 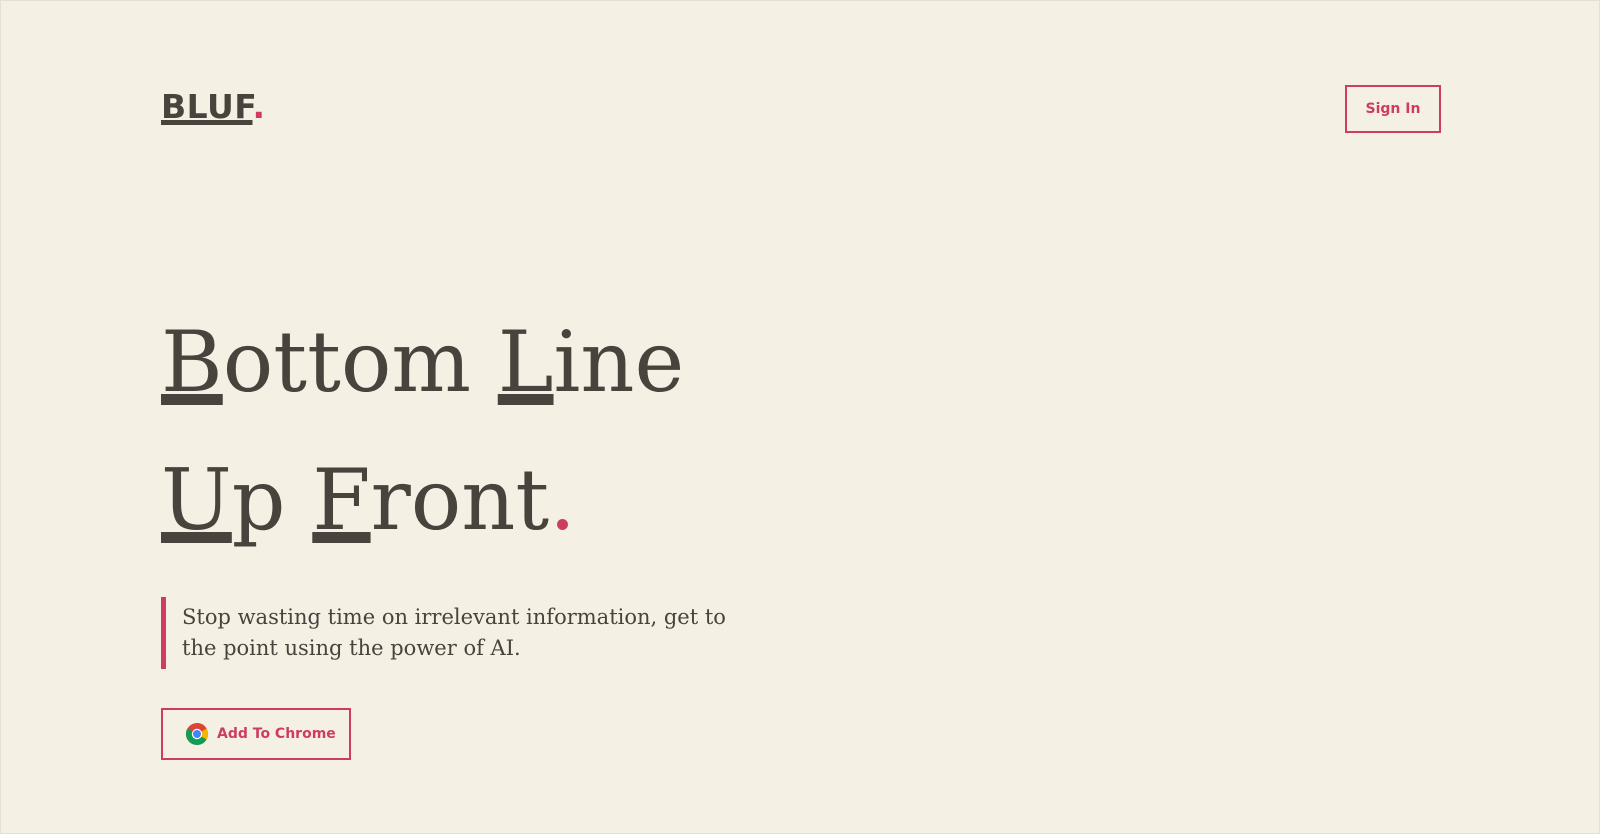 What do you see at coordinates (207, 106) in the screenshot?
I see `logo-text: BLUF` at bounding box center [207, 106].